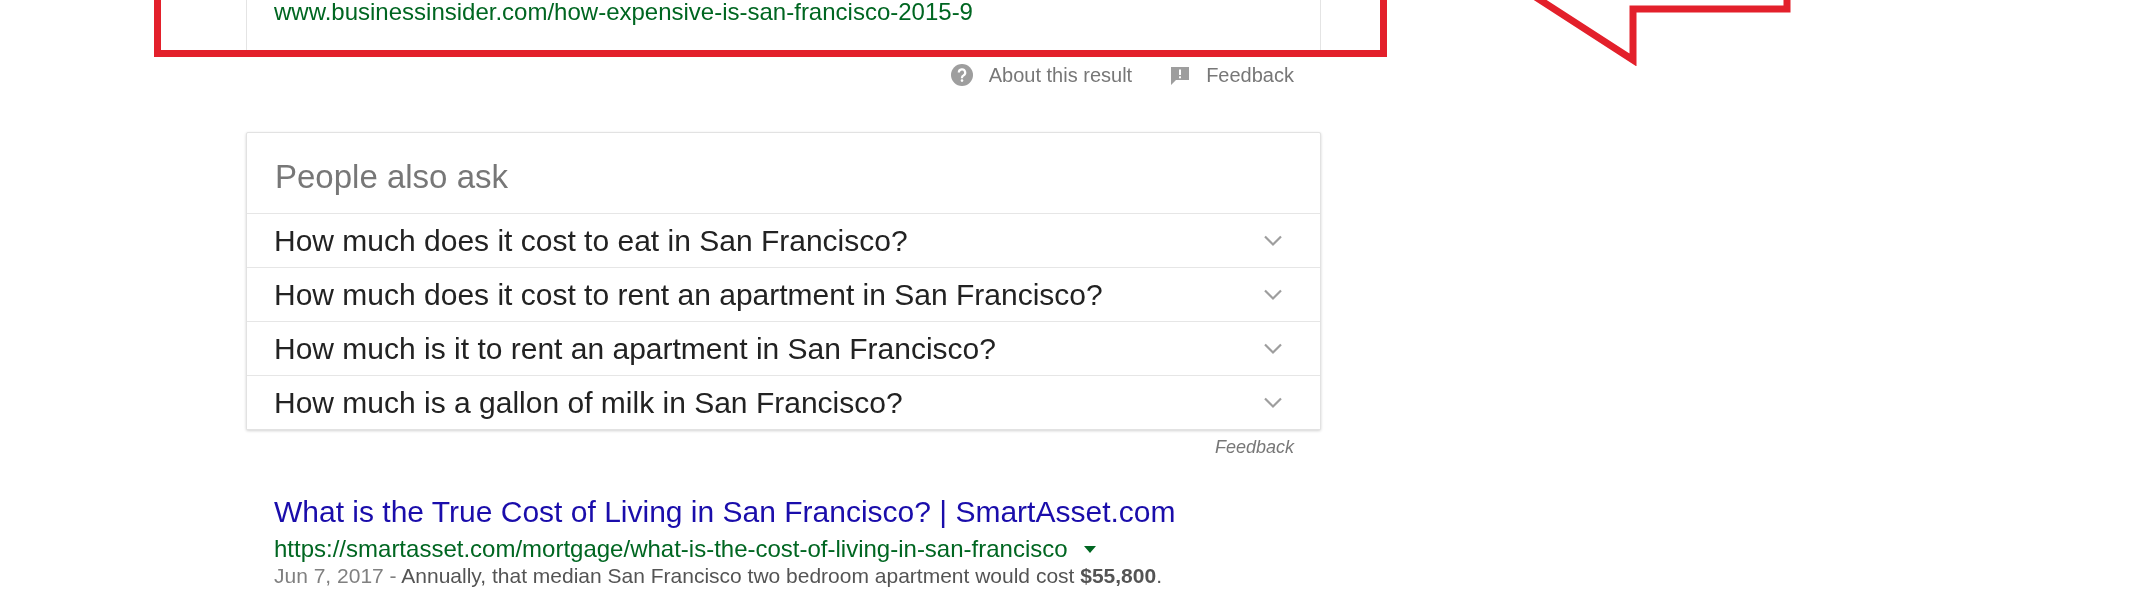 The height and width of the screenshot is (600, 2140). Describe the element at coordinates (961, 75) in the screenshot. I see `help-icon` at that location.